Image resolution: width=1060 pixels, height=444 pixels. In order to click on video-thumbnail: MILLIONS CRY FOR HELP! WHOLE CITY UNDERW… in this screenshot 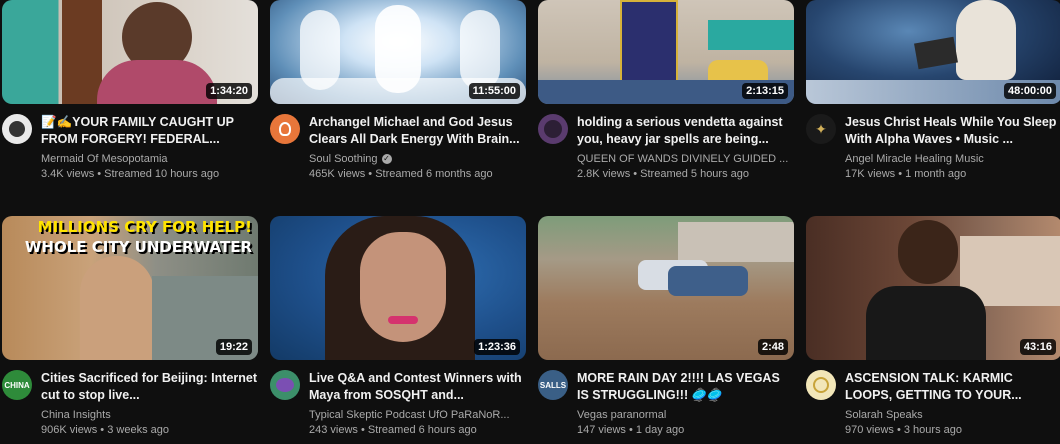, I will do `click(130, 288)`.